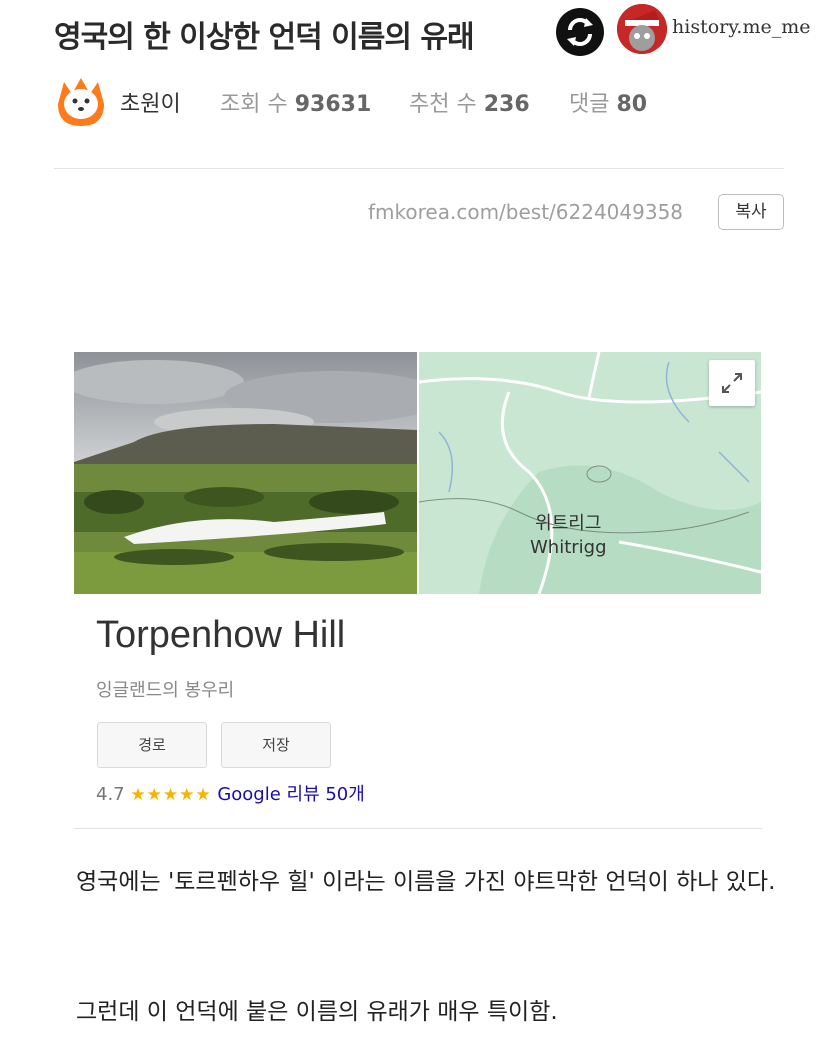  Describe the element at coordinates (81, 101) in the screenshot. I see `author-avatar` at that location.